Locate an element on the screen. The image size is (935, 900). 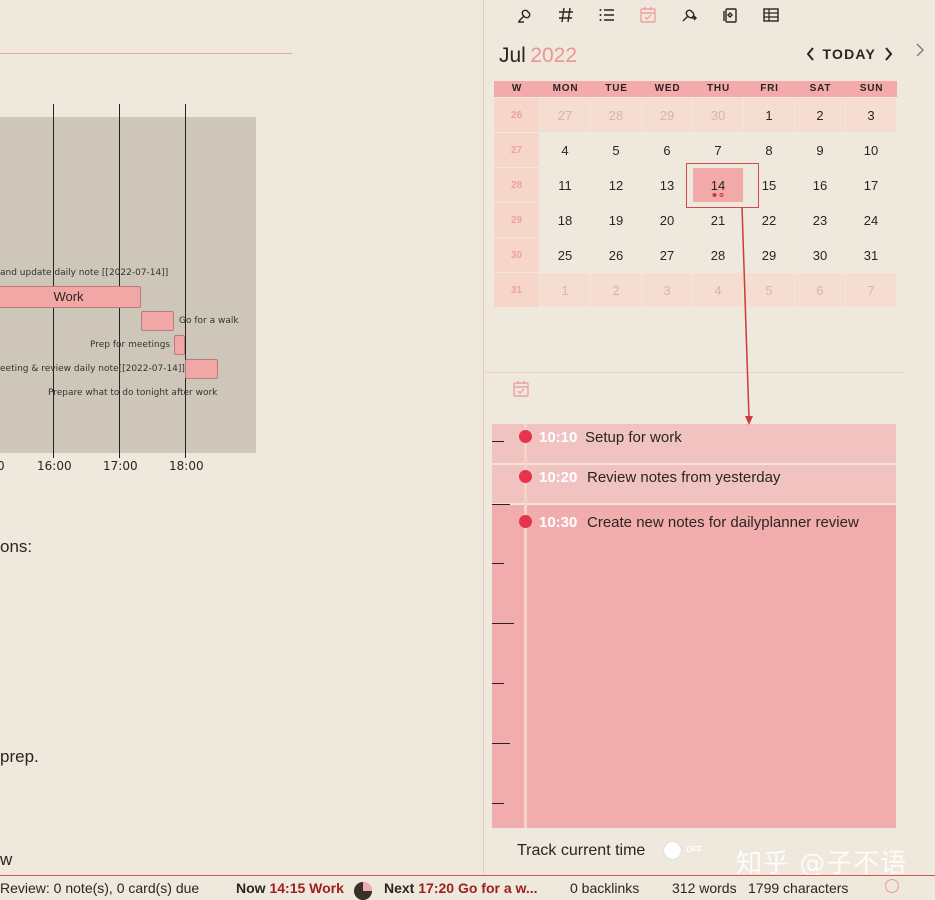
now-status: Now 14:15 Work is located at coordinates (290, 888).